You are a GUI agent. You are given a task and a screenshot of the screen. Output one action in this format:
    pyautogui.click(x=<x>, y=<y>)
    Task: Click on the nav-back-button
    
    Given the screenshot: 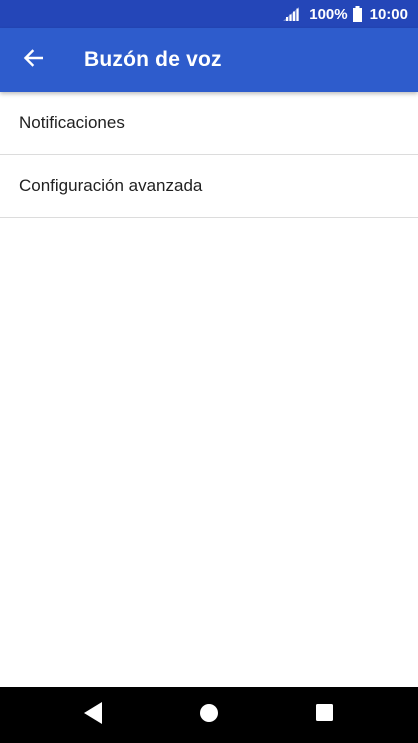 What is the action you would take?
    pyautogui.click(x=93, y=715)
    